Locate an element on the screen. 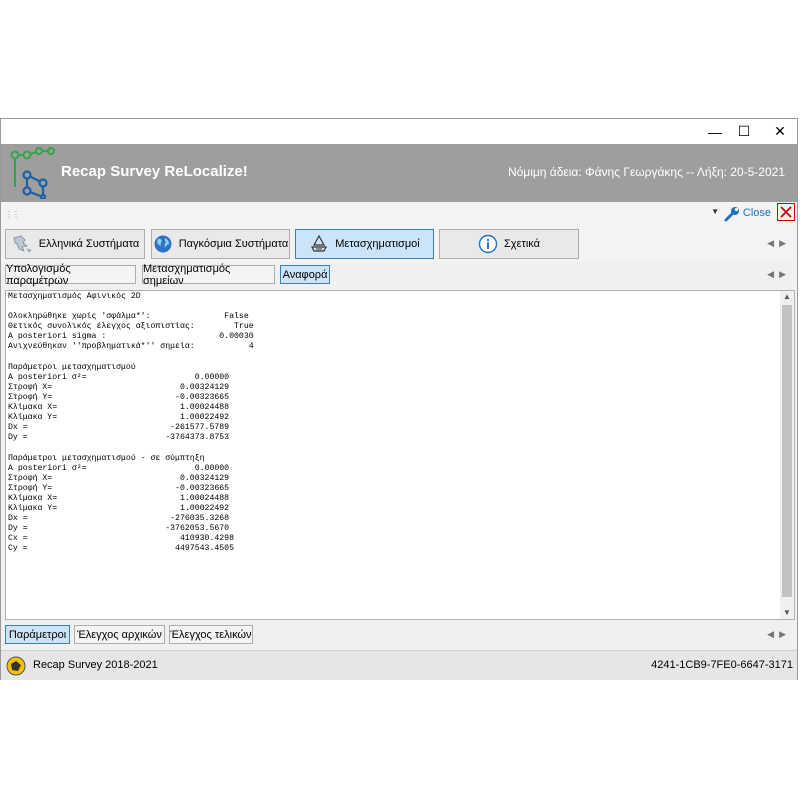  minimize-icon: — is located at coordinates (715, 131).